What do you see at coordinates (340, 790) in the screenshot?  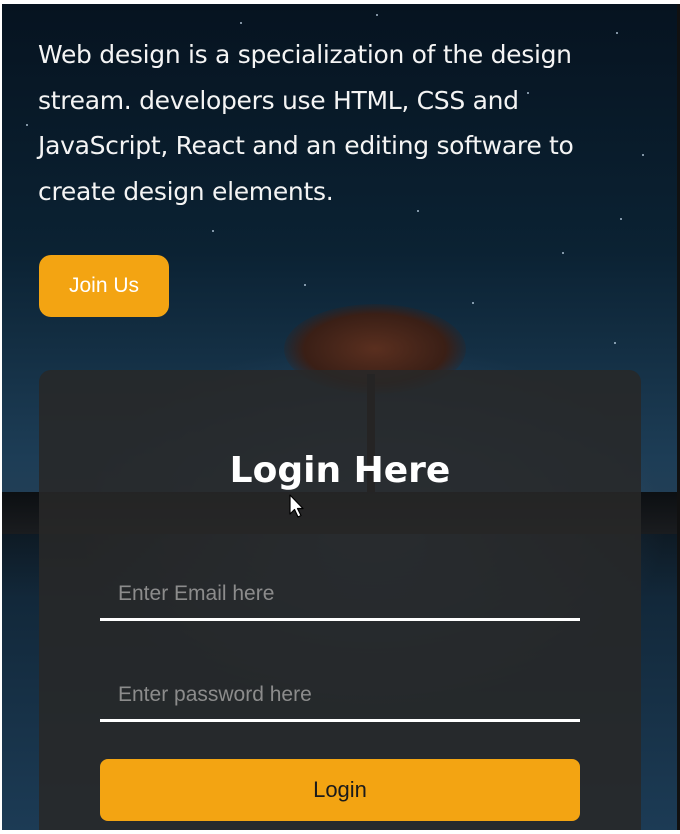 I see `login-button: Login` at bounding box center [340, 790].